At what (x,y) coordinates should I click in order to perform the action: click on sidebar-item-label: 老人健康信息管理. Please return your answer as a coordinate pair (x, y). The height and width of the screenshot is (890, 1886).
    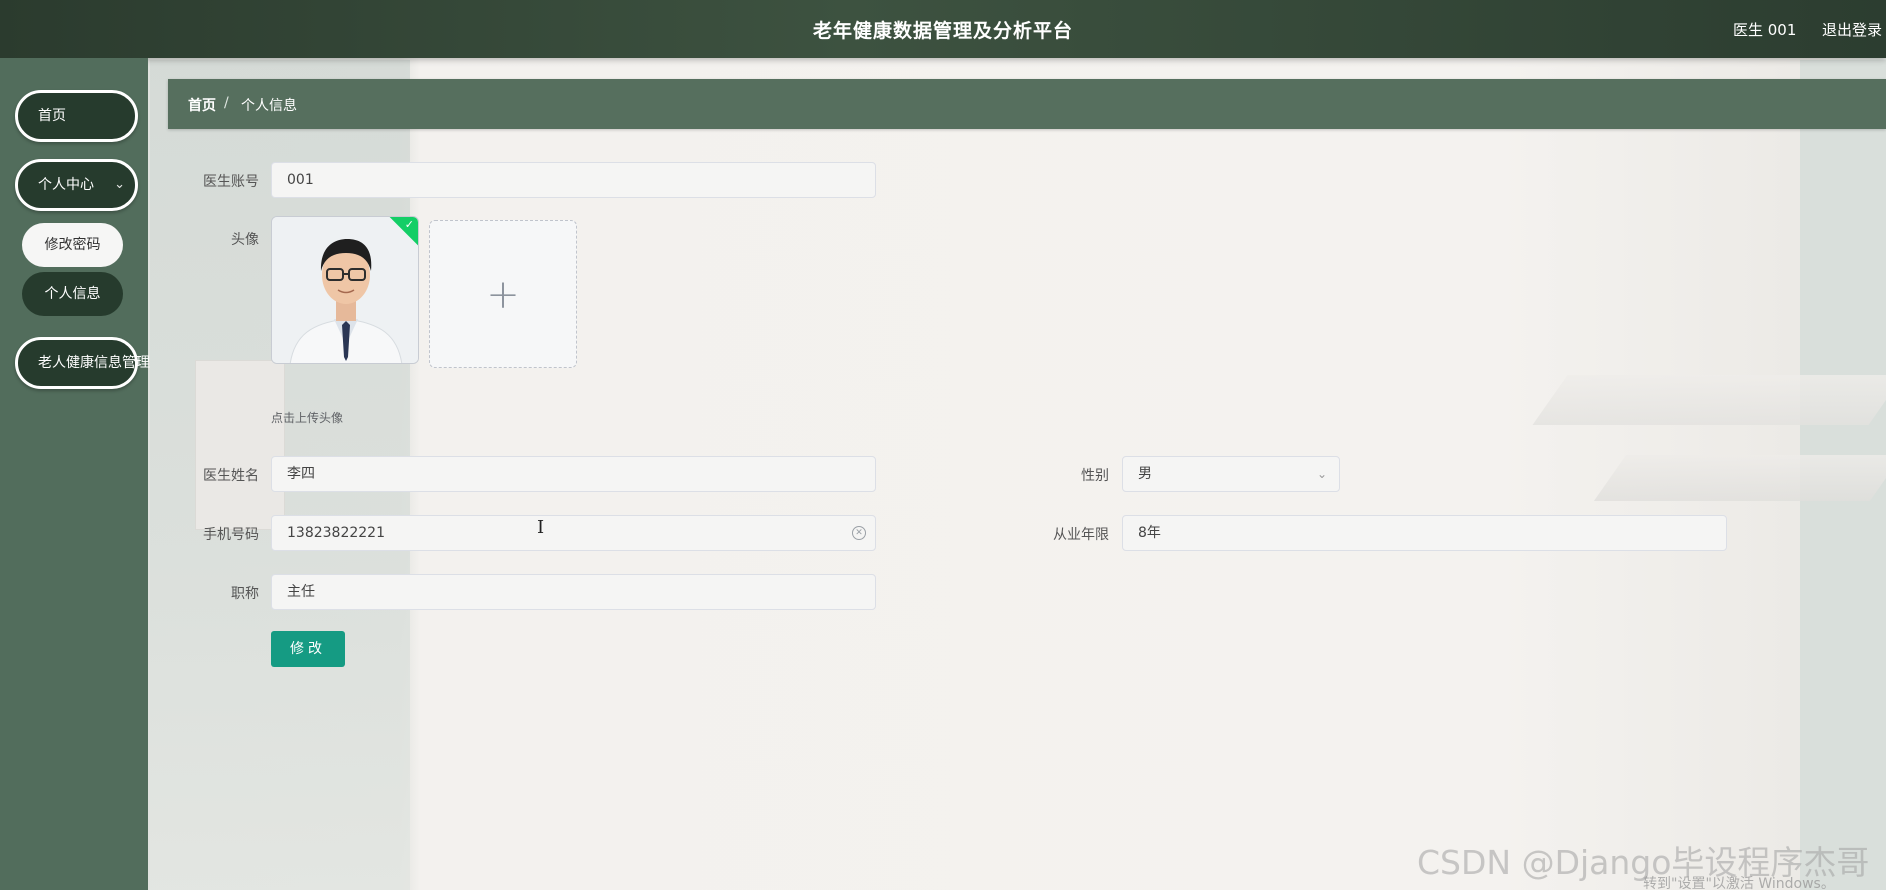
    Looking at the image, I should click on (94, 363).